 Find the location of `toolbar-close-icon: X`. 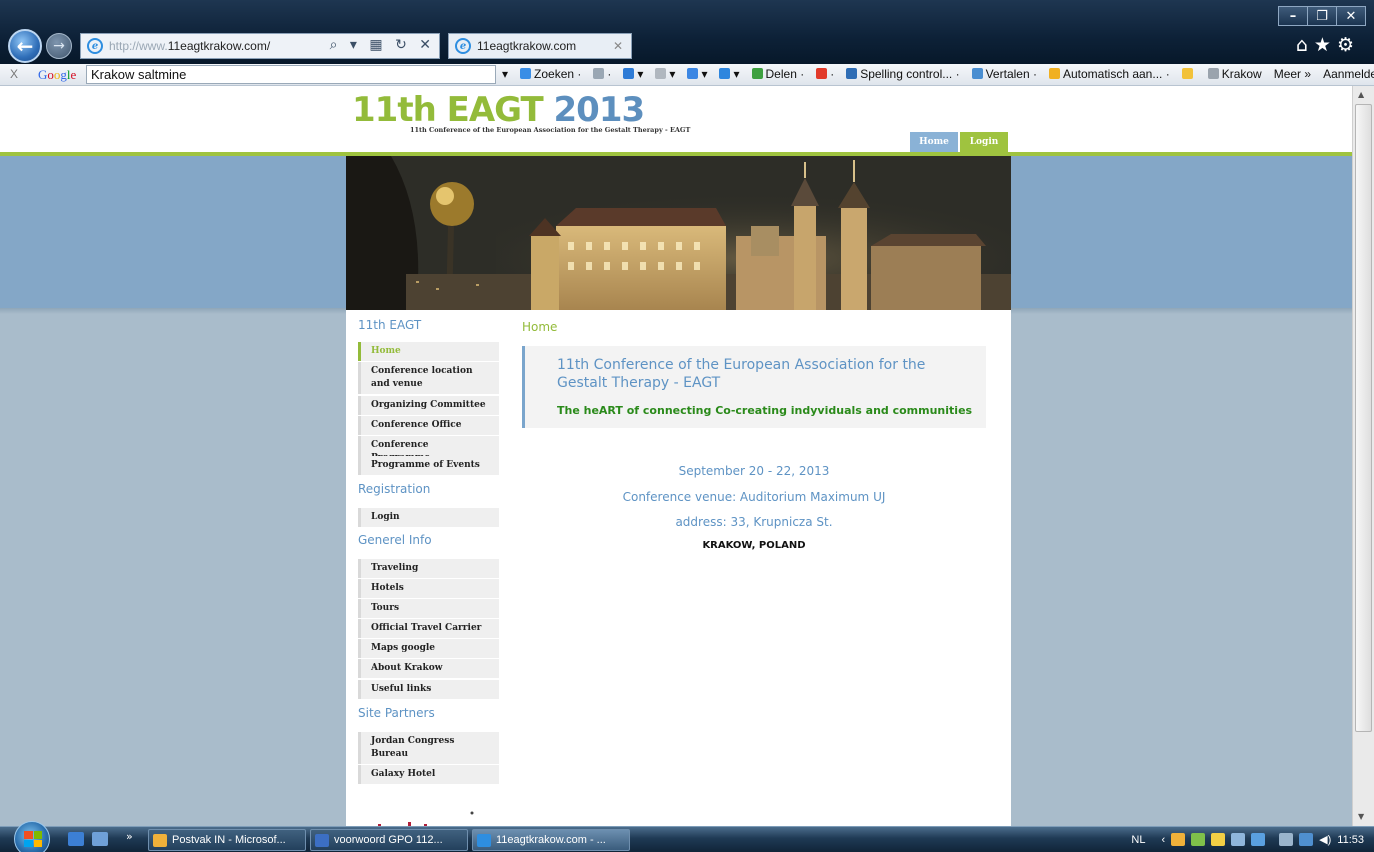

toolbar-close-icon: X is located at coordinates (14, 74).